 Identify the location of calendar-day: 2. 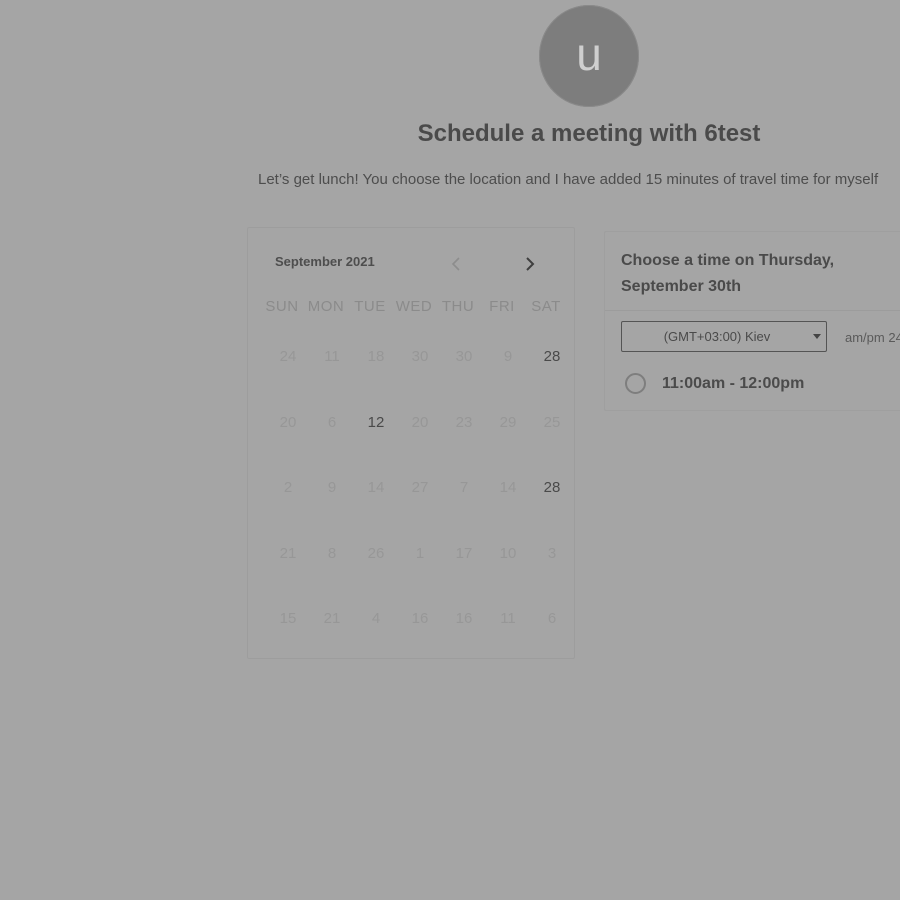
(288, 488).